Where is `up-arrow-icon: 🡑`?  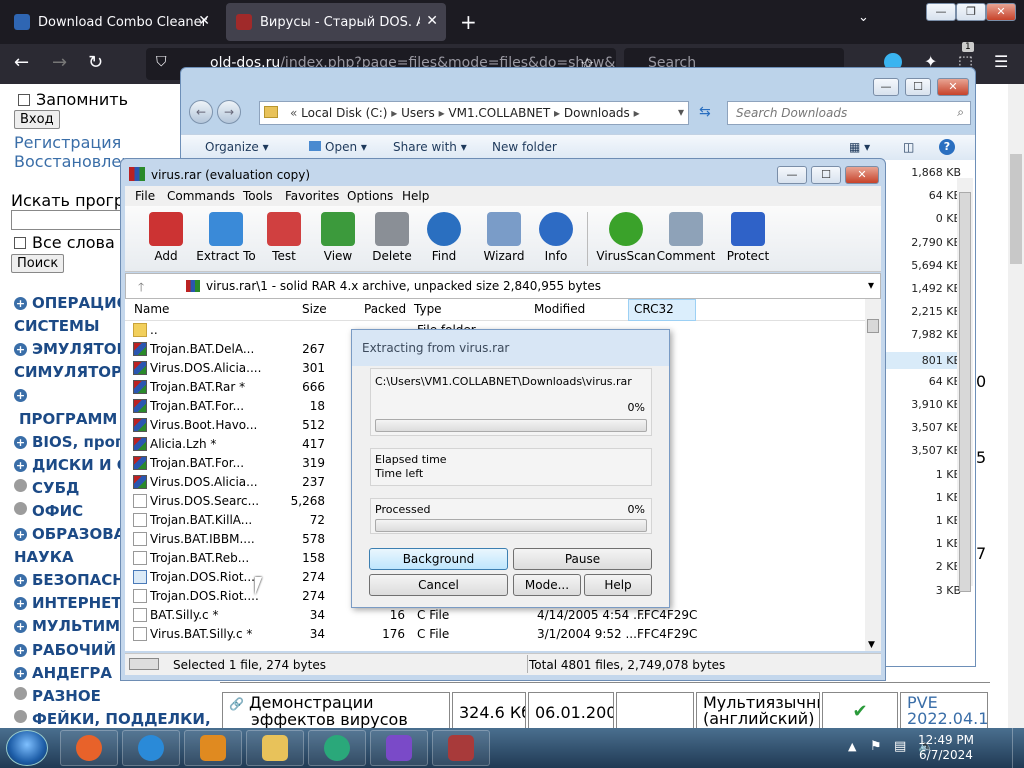
up-arrow-icon: 🡑 is located at coordinates (141, 288).